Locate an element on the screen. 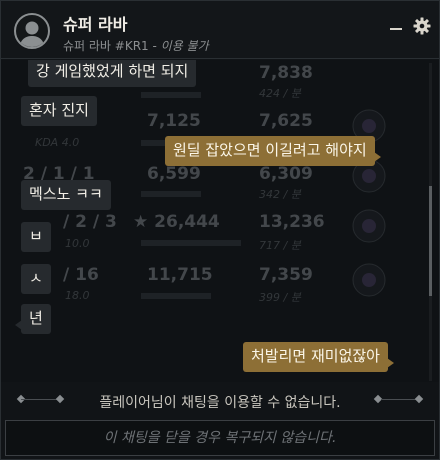 Image resolution: width=440 pixels, height=460 pixels. bg-damage: 7,625 is located at coordinates (286, 121).